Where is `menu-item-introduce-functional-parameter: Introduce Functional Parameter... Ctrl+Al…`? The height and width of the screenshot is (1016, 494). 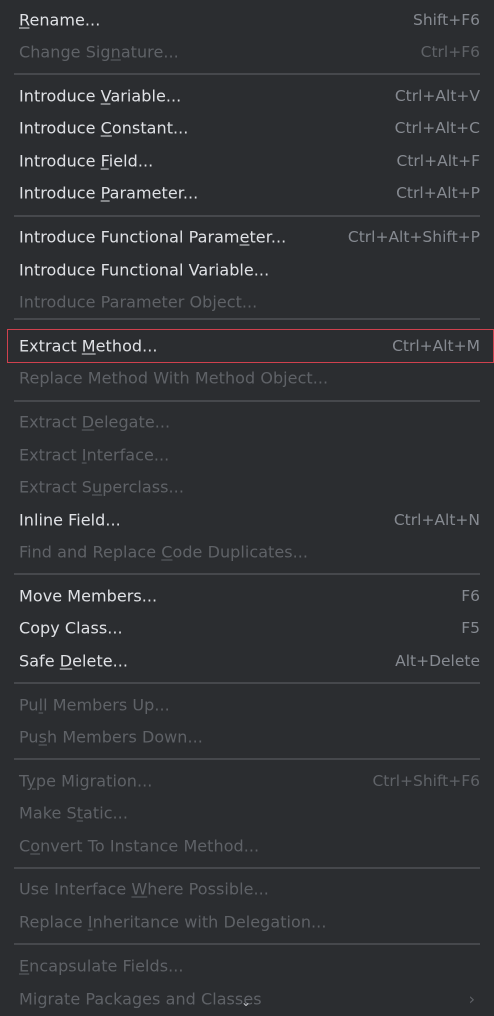
menu-item-introduce-functional-parameter: Introduce Functional Parameter... Ctrl+Al… is located at coordinates (250, 237).